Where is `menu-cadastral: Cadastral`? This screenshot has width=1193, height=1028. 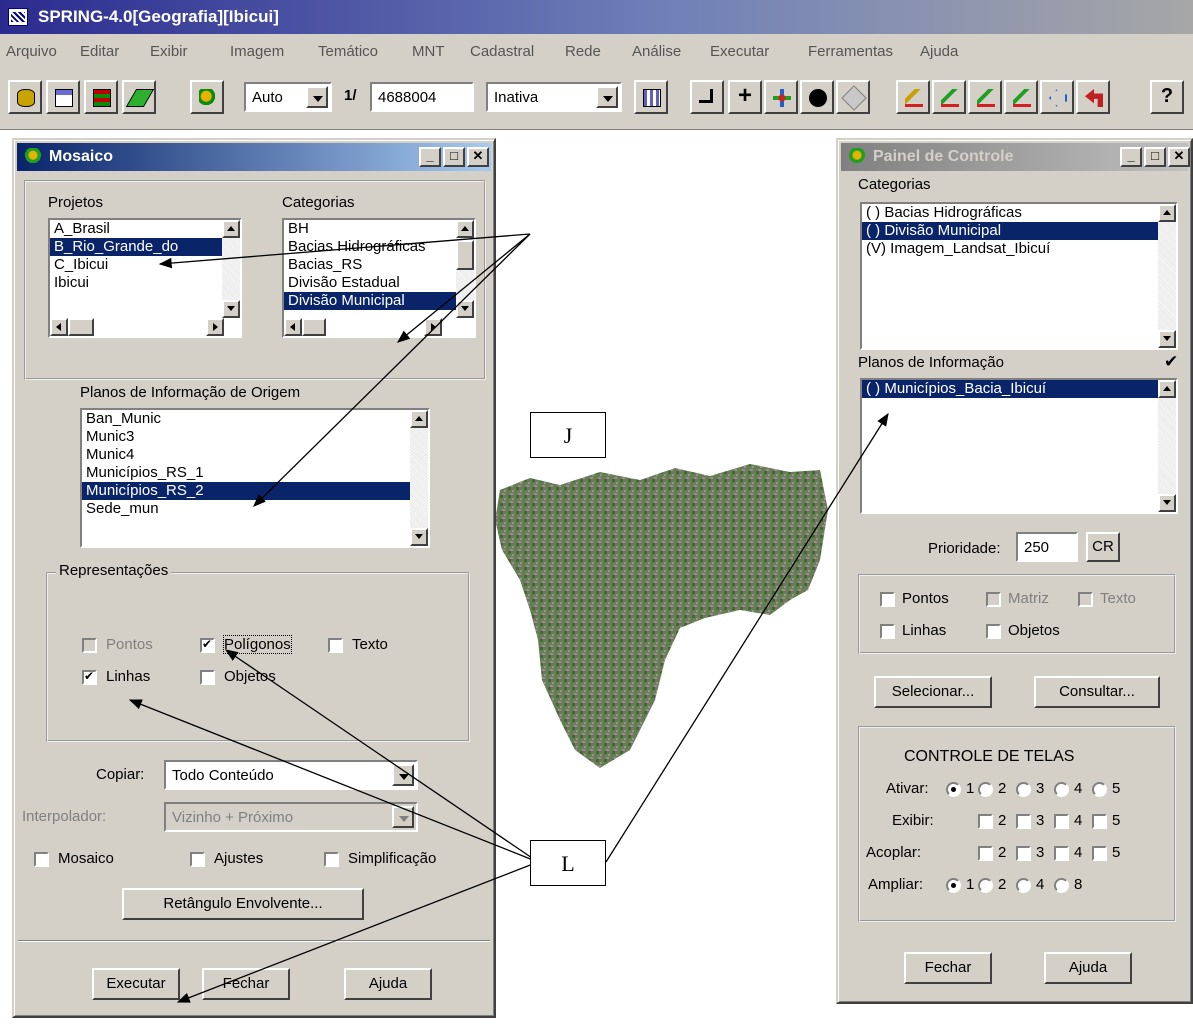
menu-cadastral: Cadastral is located at coordinates (502, 51).